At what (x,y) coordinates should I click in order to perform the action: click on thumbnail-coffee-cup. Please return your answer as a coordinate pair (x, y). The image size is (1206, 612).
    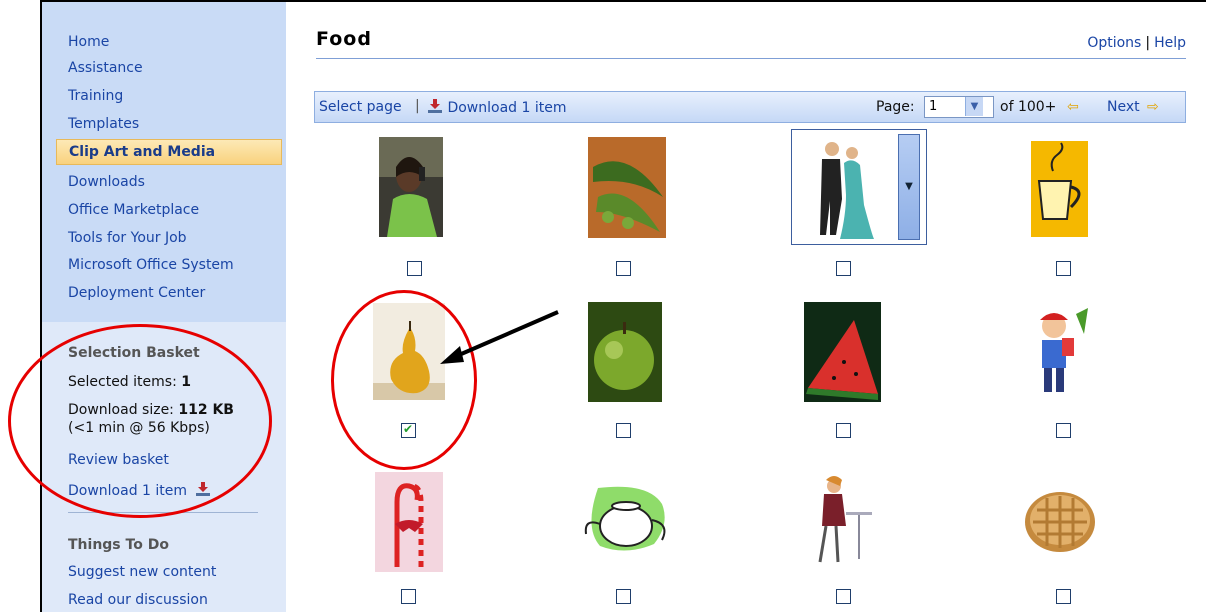
    Looking at the image, I should click on (1059, 189).